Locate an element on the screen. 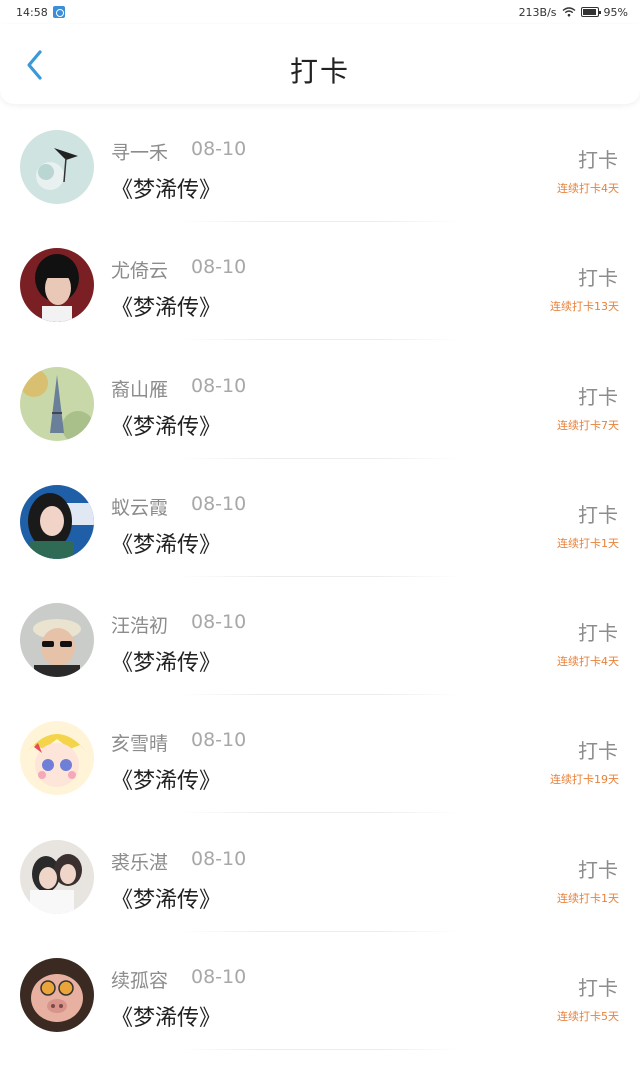  username: 亥雪晴 is located at coordinates (139, 742).